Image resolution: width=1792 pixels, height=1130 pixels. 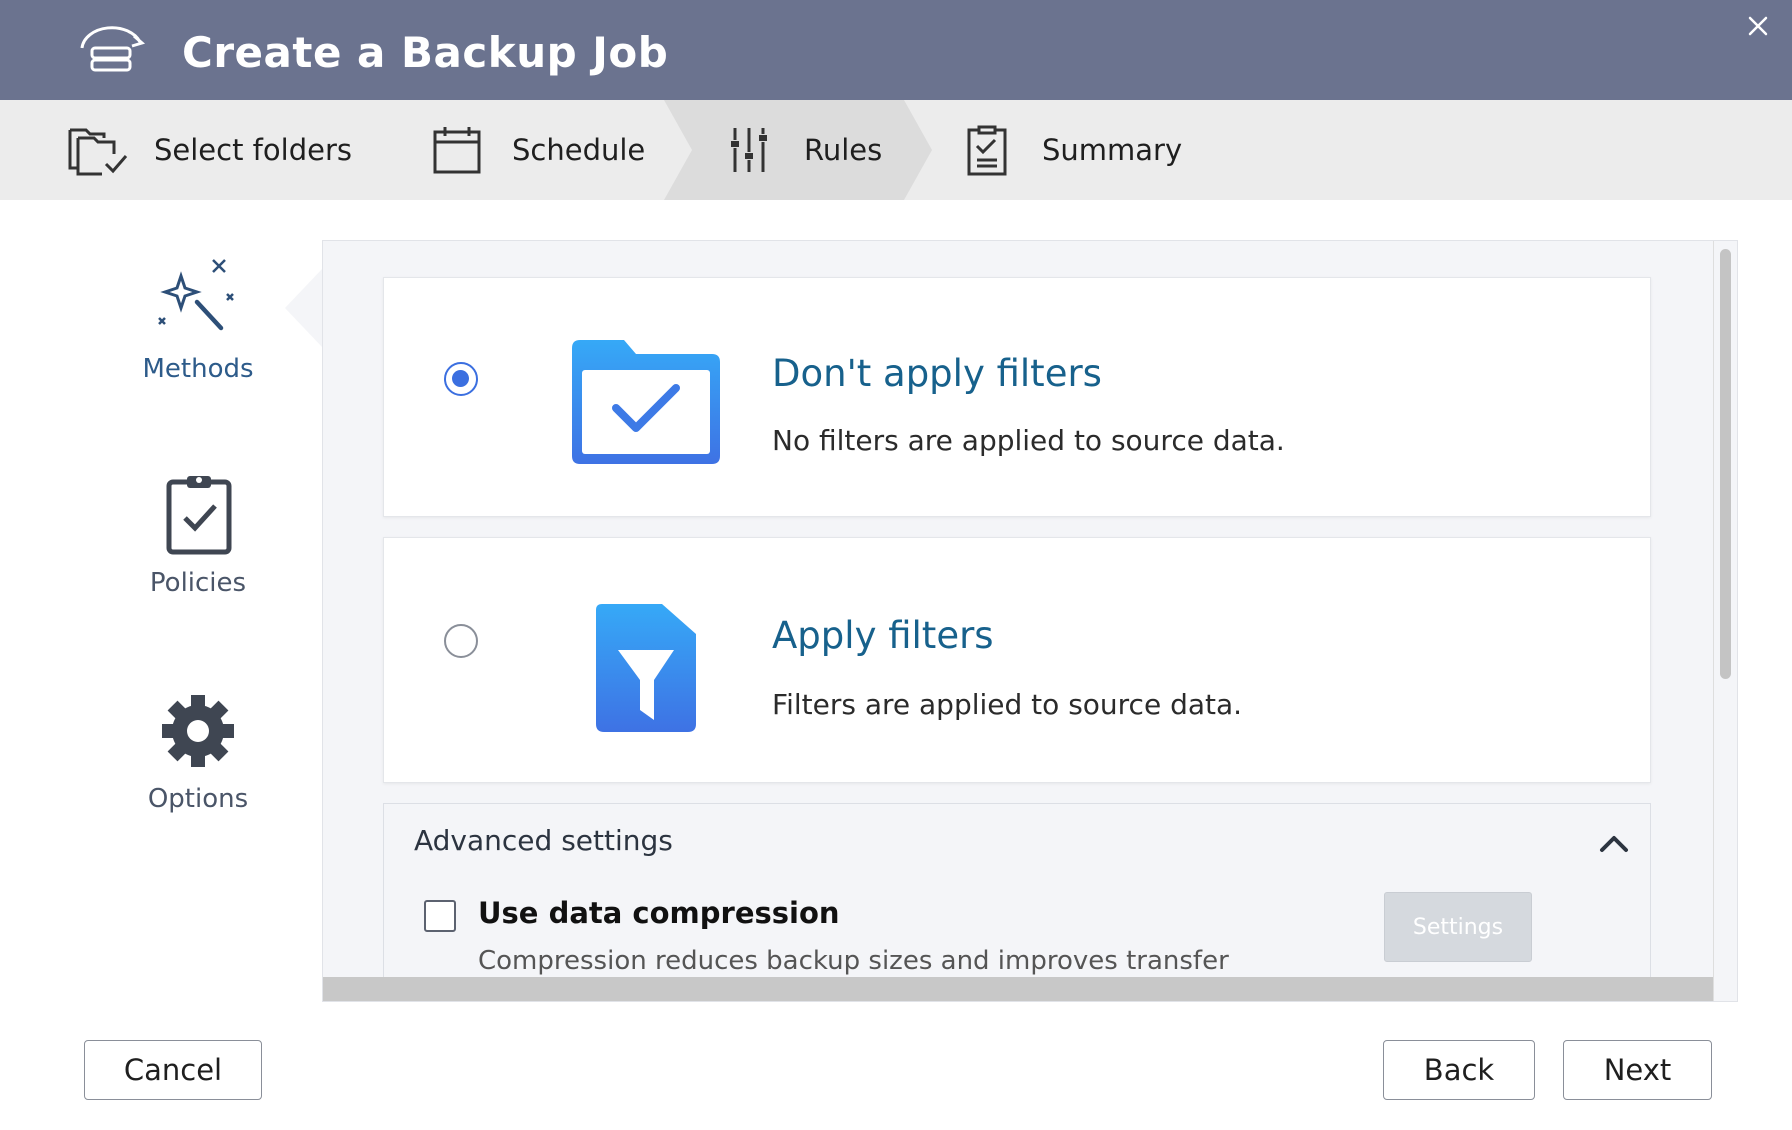 I want to click on dialog-title: Create a Backup Job, so click(x=425, y=52).